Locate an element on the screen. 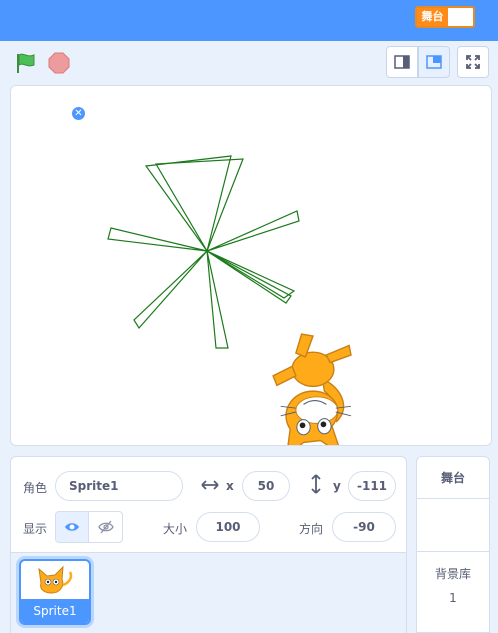  stage-thumbnail is located at coordinates (453, 526).